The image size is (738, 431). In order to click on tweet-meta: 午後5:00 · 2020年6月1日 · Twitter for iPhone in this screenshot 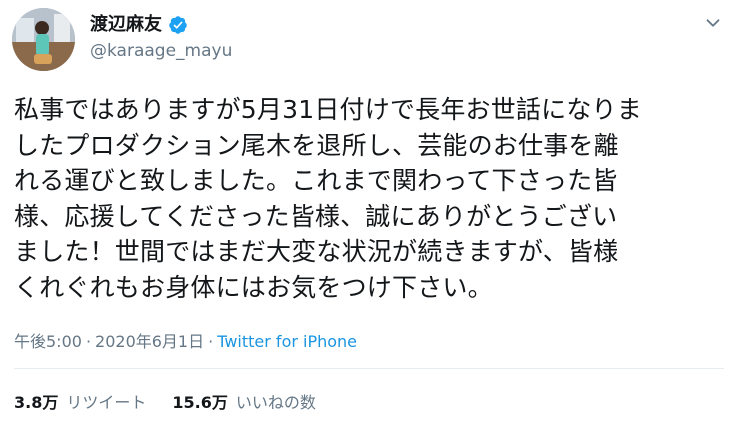, I will do `click(185, 342)`.